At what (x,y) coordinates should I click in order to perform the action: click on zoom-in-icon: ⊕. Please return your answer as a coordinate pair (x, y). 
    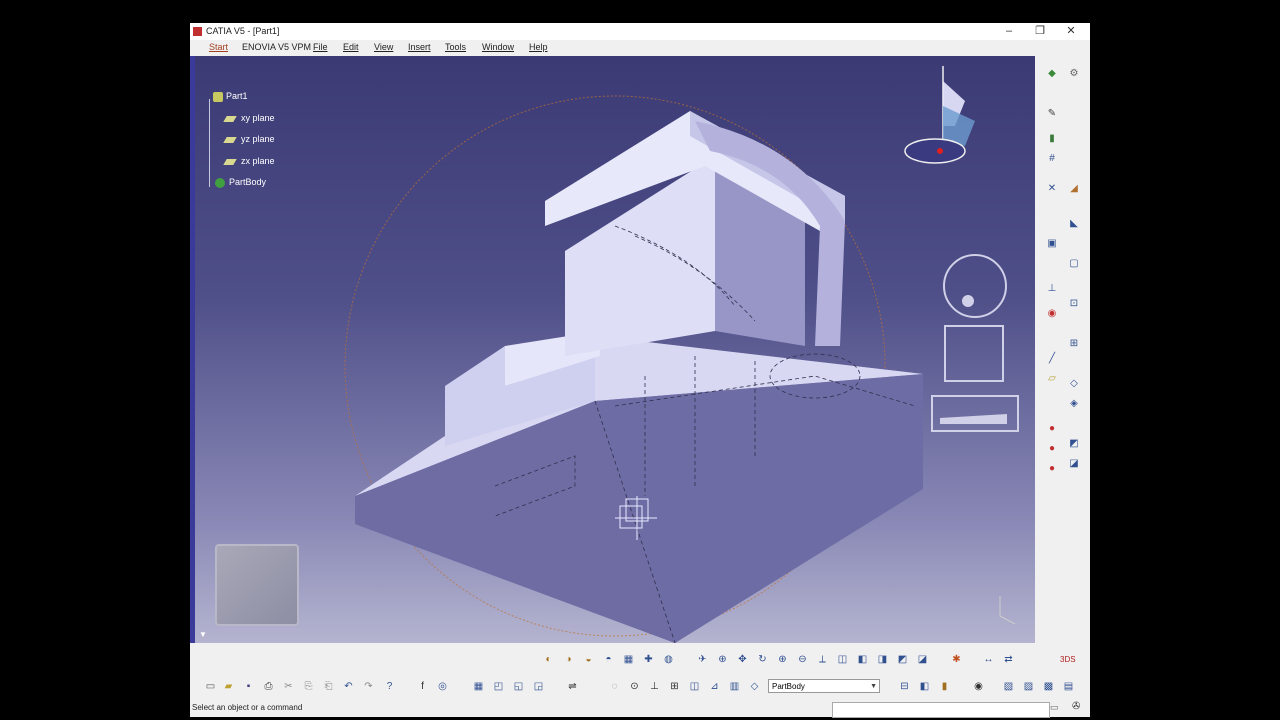
    Looking at the image, I should click on (782, 659).